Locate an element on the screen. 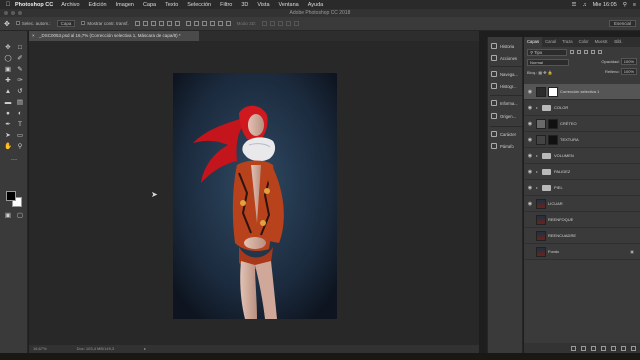 The width and height of the screenshot is (640, 360). align-top-icon is located at coordinates (137, 23).